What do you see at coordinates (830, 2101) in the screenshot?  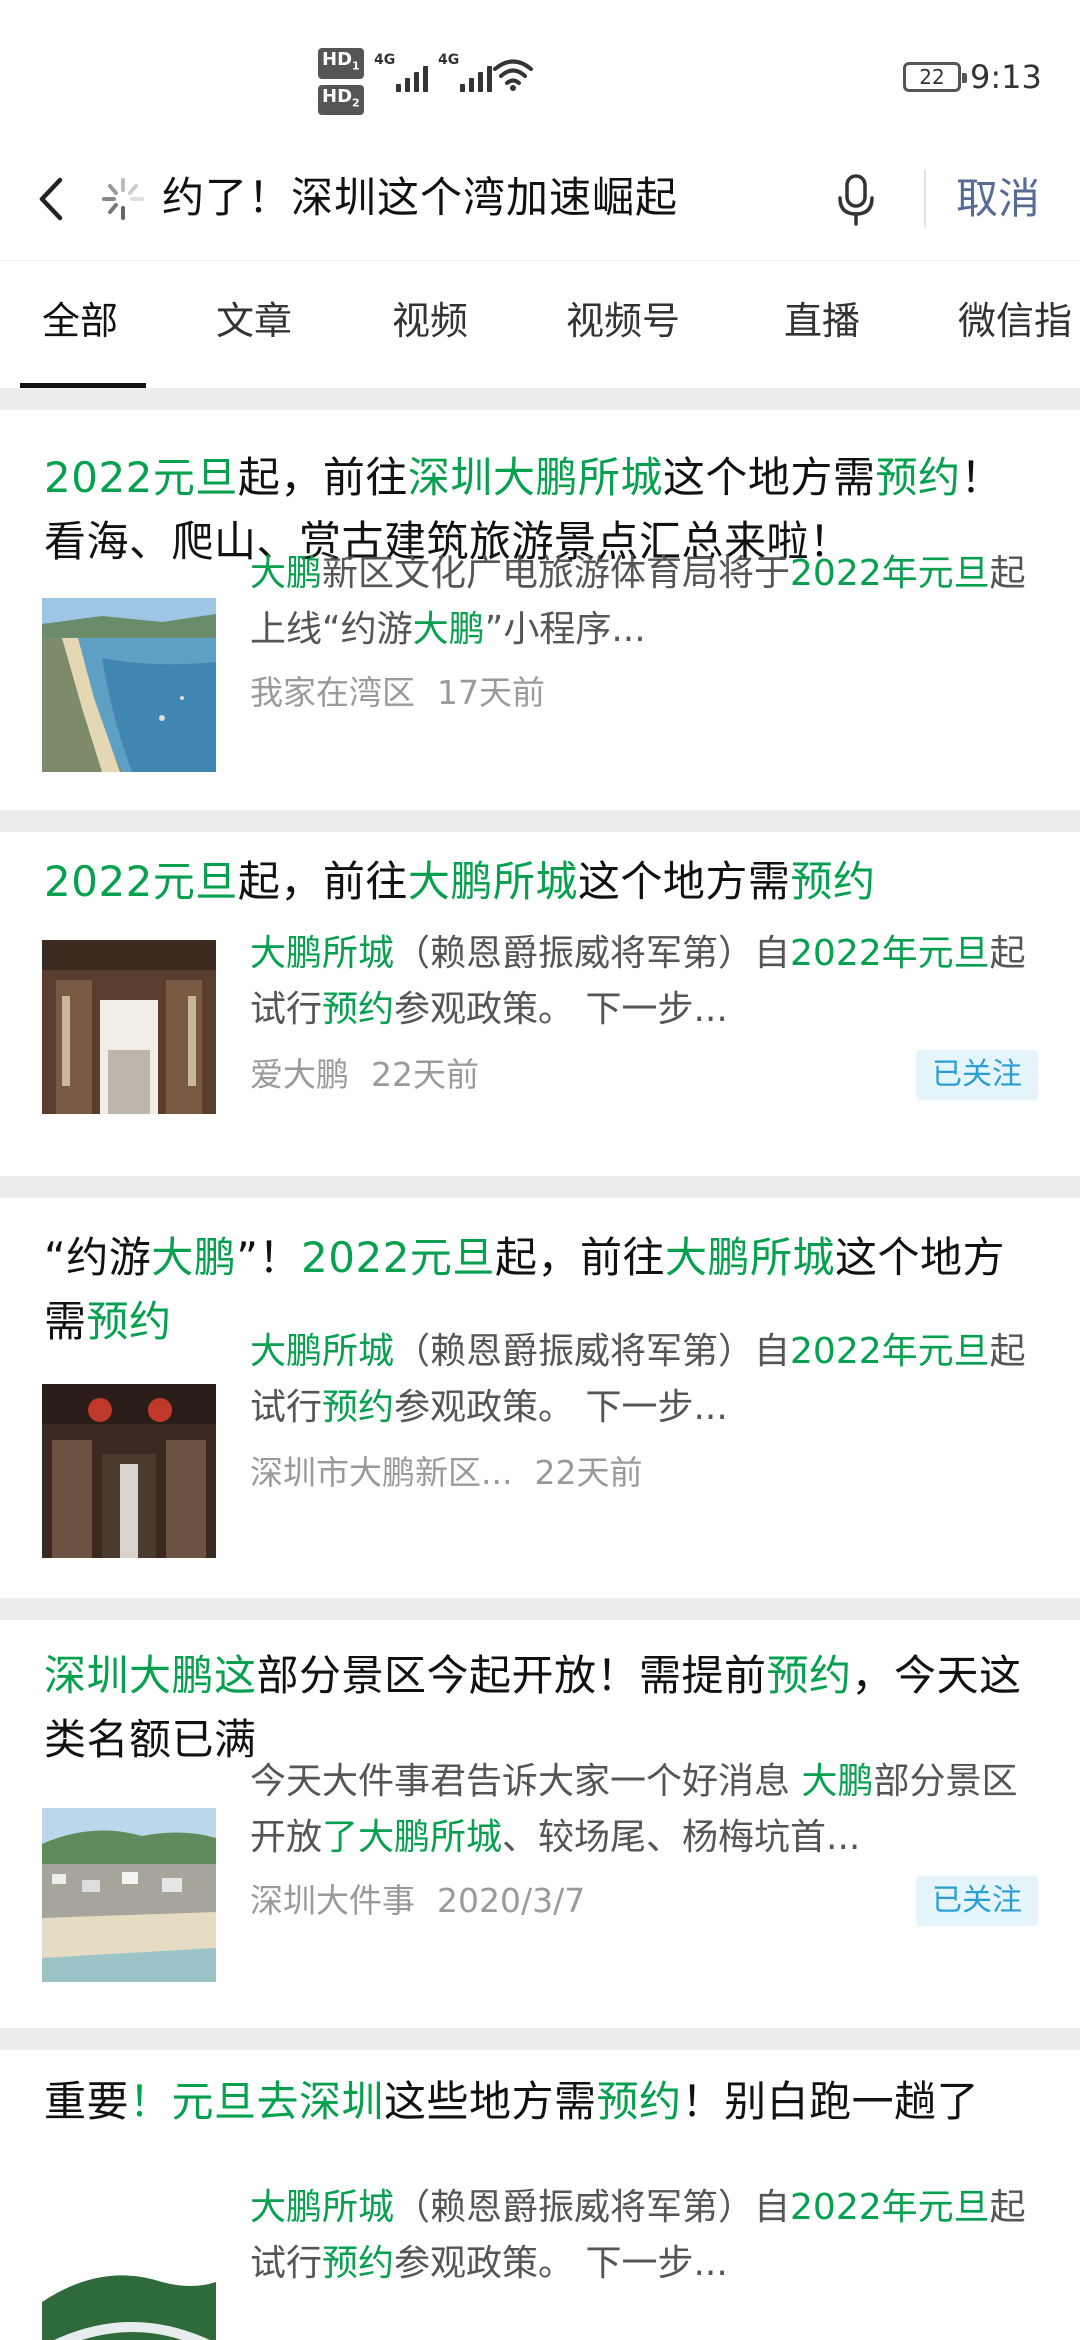 I see `text-segment: ！别白跑一趟了` at bounding box center [830, 2101].